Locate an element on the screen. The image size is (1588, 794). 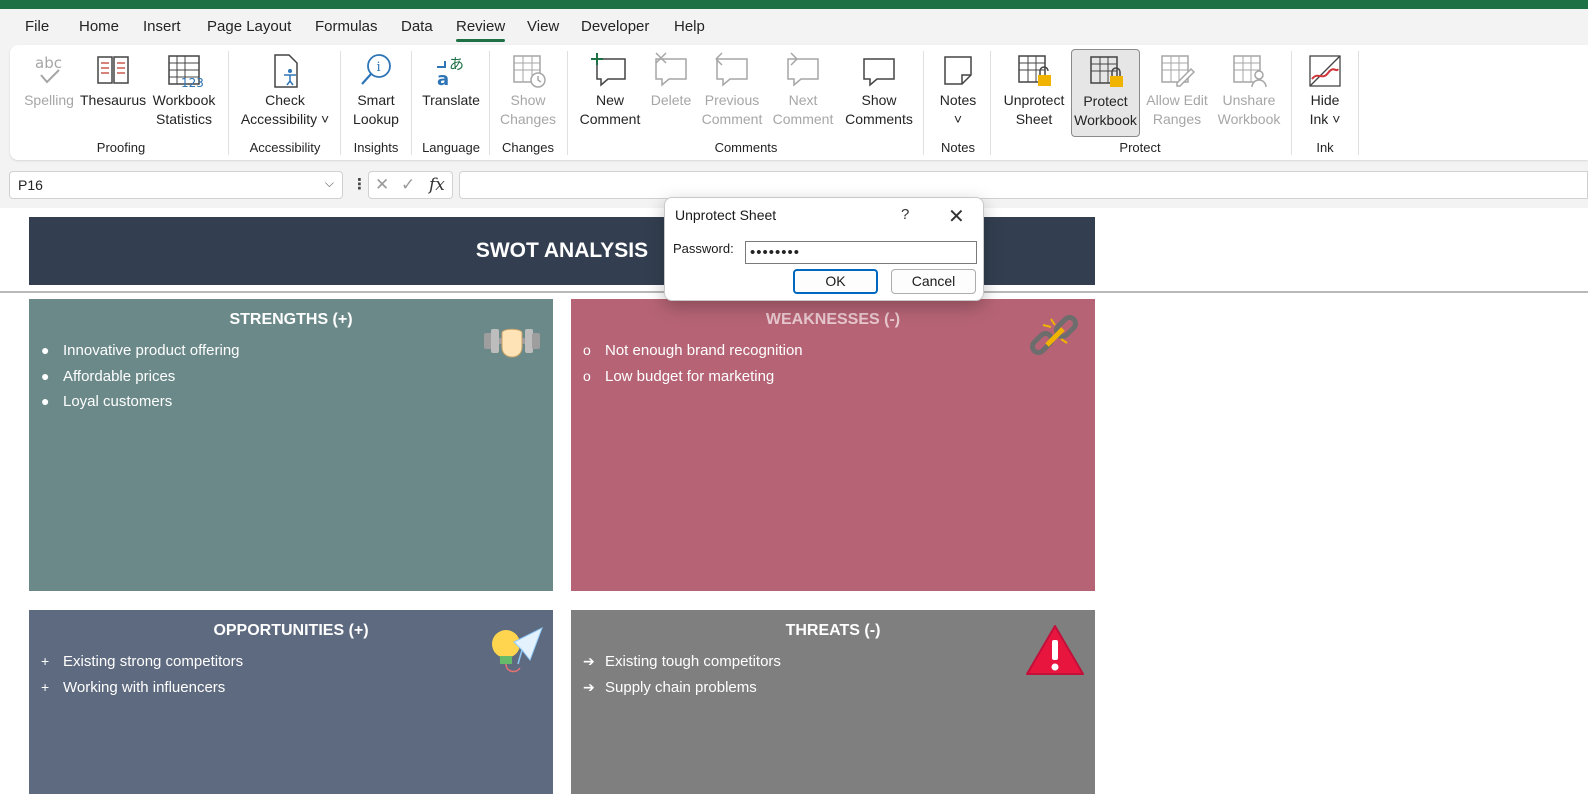
password-label: Password: is located at coordinates (703, 248).